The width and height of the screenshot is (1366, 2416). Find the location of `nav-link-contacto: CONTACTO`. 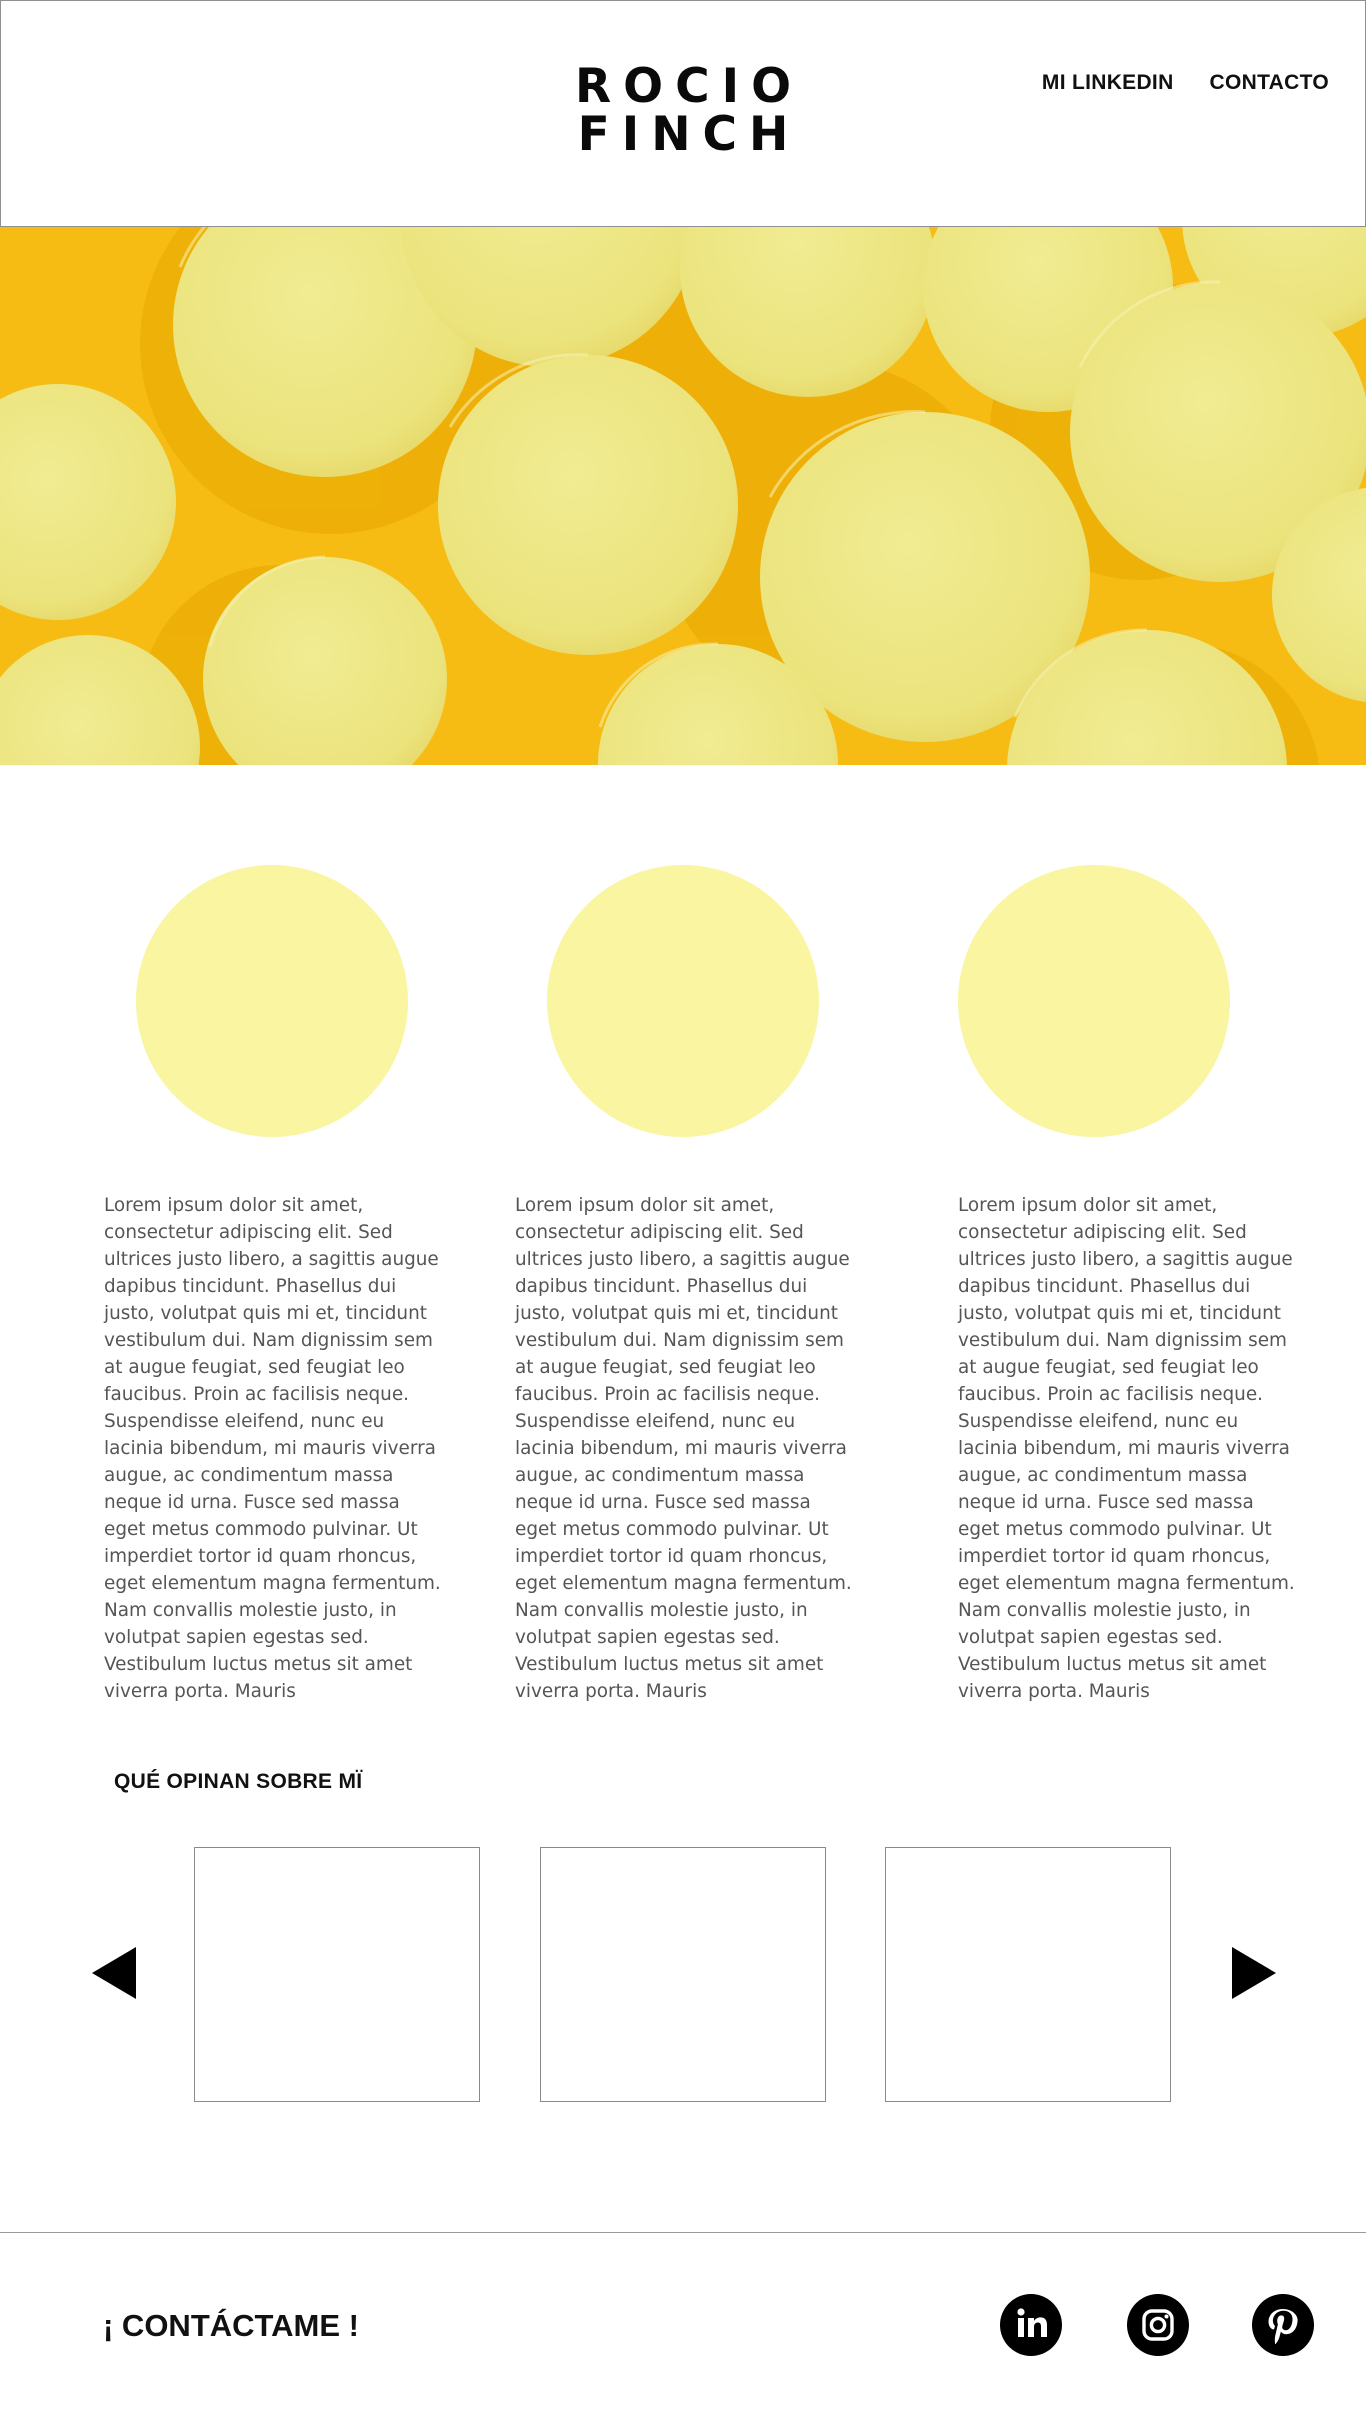

nav-link-contacto: CONTACTO is located at coordinates (1269, 83).